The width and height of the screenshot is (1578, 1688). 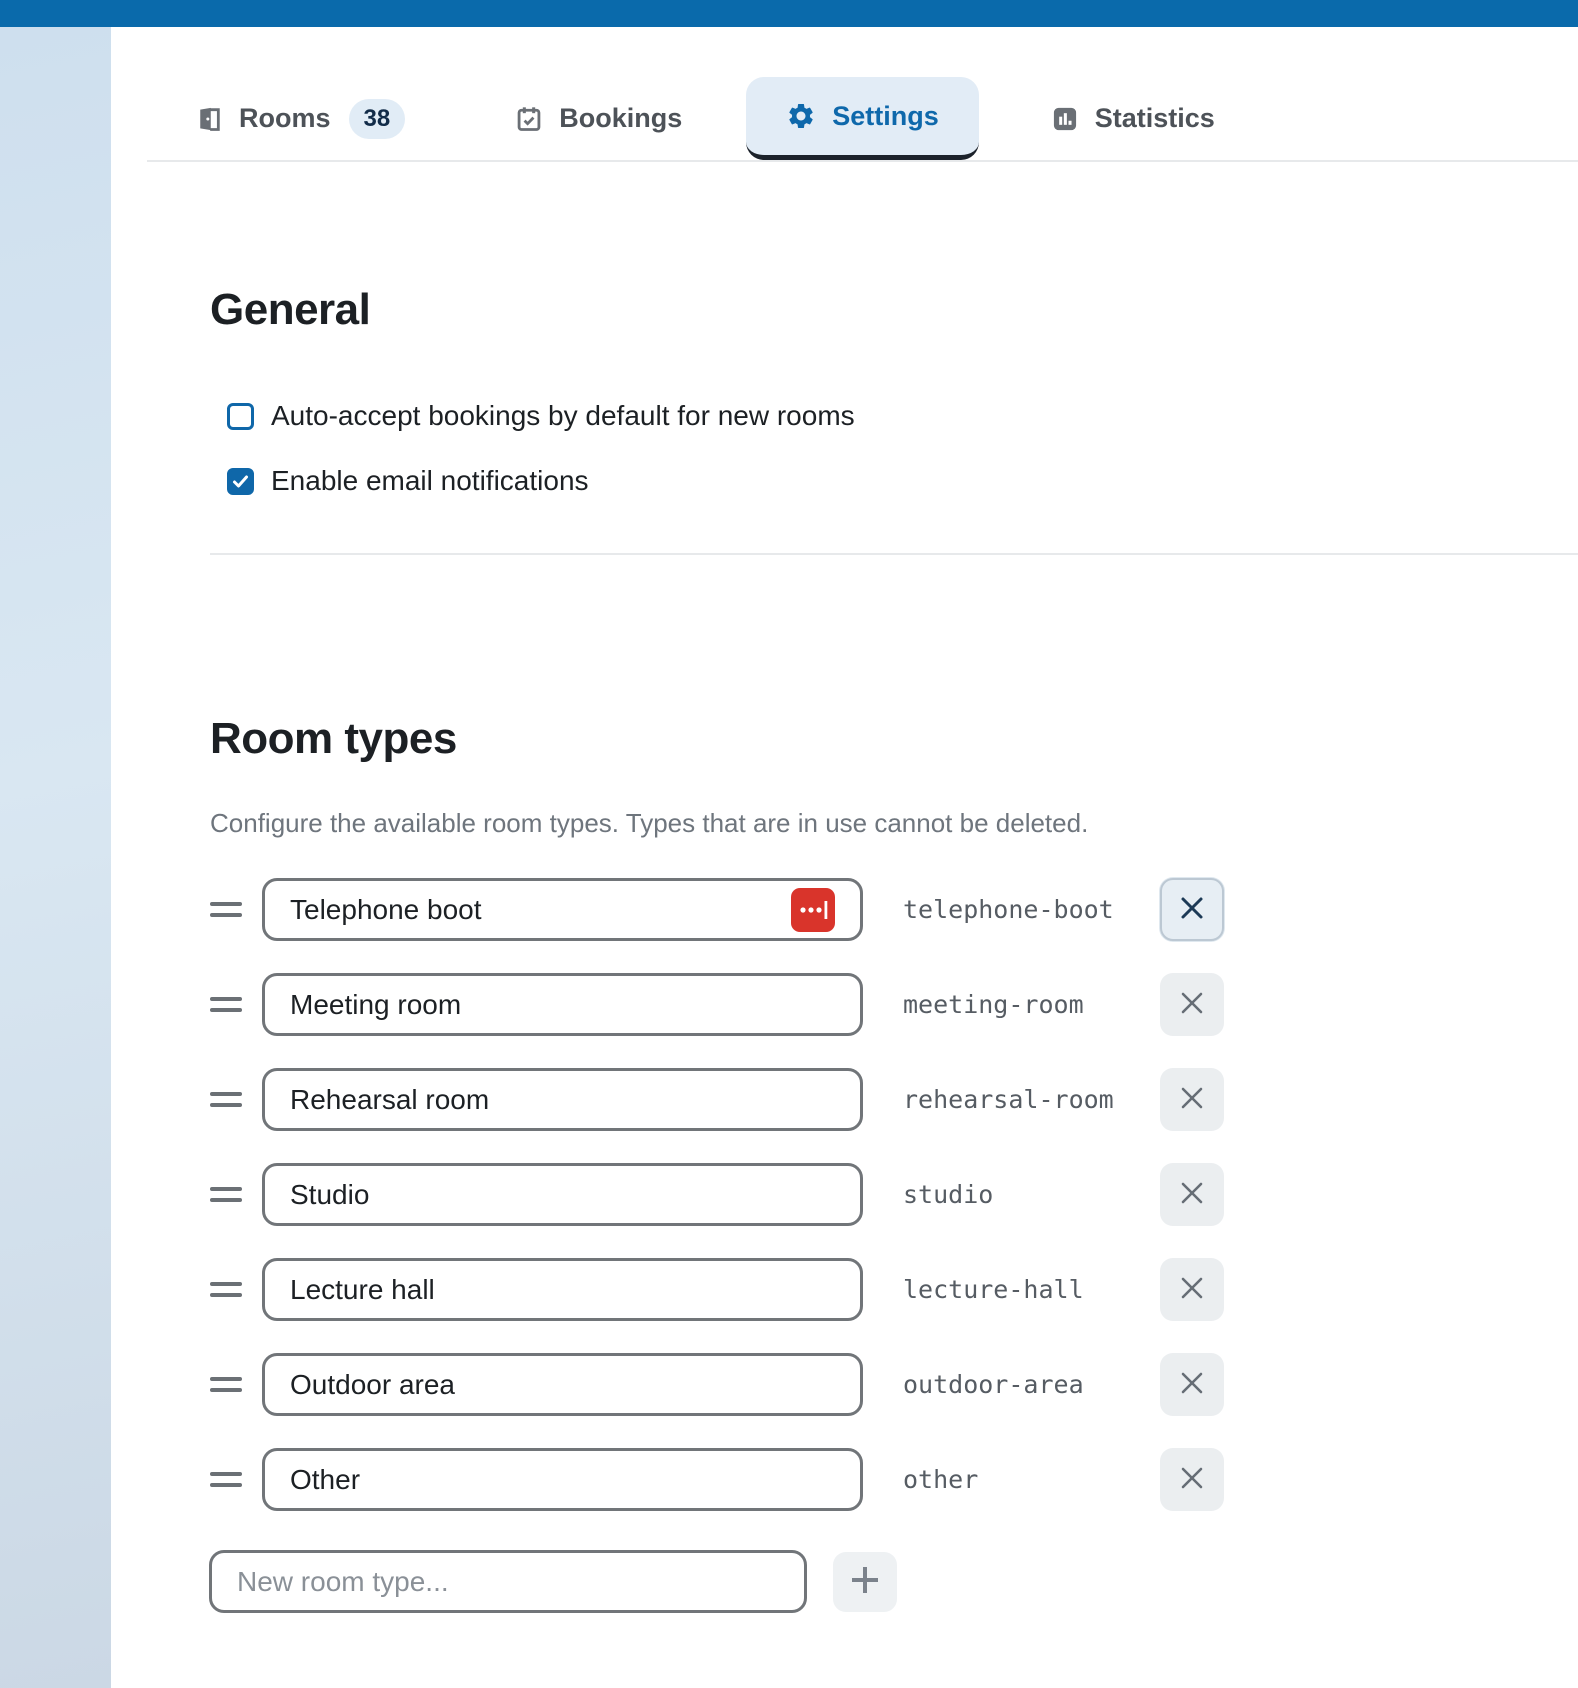 I want to click on tab-bookings: Bookings, so click(x=598, y=118).